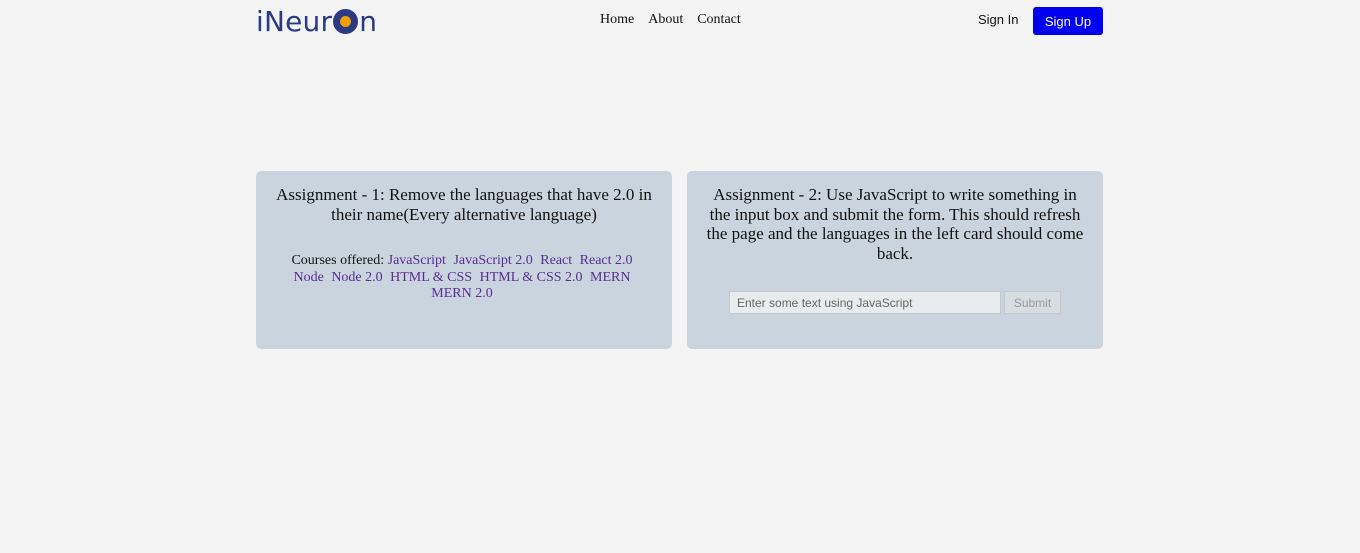  I want to click on course-item: JavaScript 2.0, so click(493, 260).